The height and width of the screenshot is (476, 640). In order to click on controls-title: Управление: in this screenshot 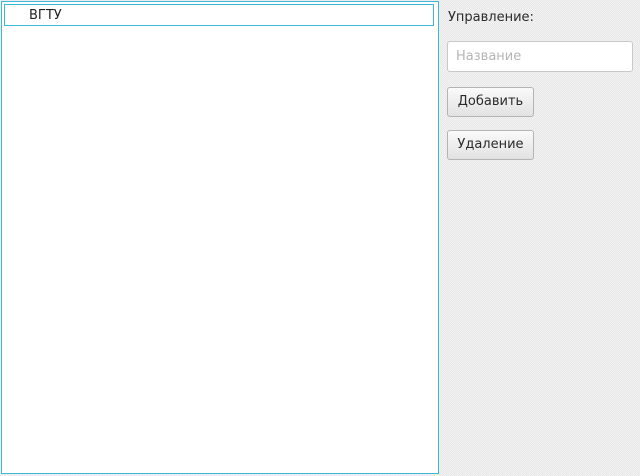, I will do `click(491, 17)`.